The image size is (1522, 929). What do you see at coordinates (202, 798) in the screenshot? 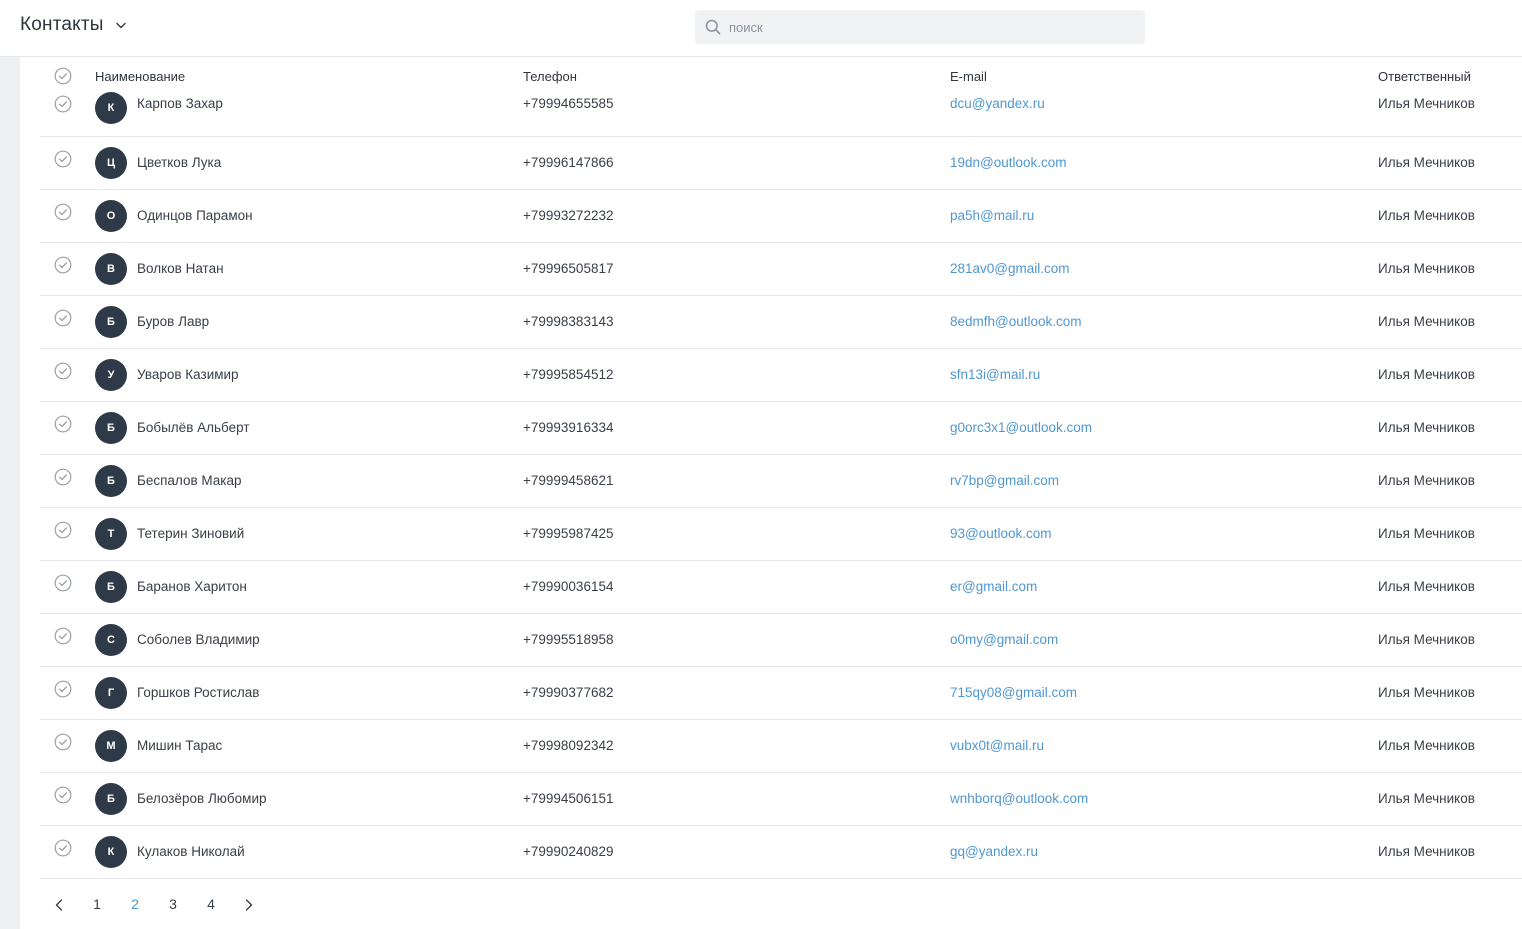
I see `contact-name: Белозёров Любомир` at bounding box center [202, 798].